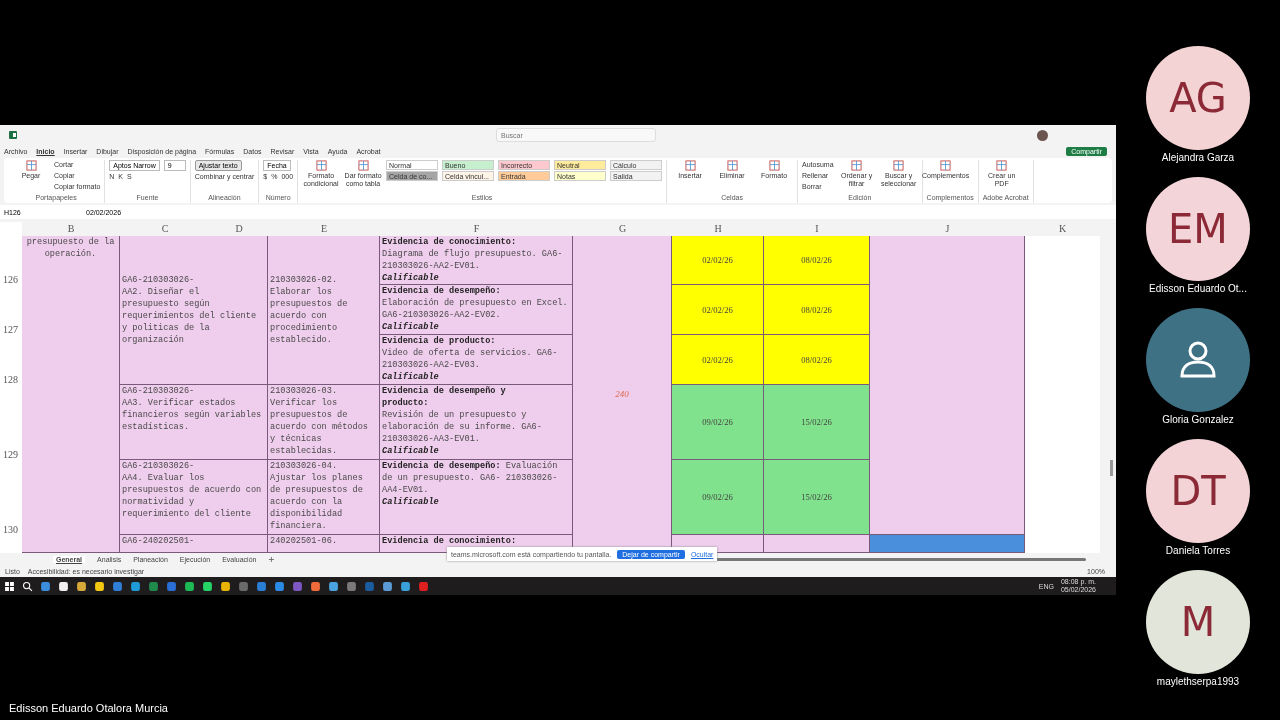 This screenshot has width=1280, height=720. I want to click on cell-text: GA6-210303026- AA4. Evaluar los presupuestos de acuerdo con normatividad y requerimiento del cliente, so click(192, 490).